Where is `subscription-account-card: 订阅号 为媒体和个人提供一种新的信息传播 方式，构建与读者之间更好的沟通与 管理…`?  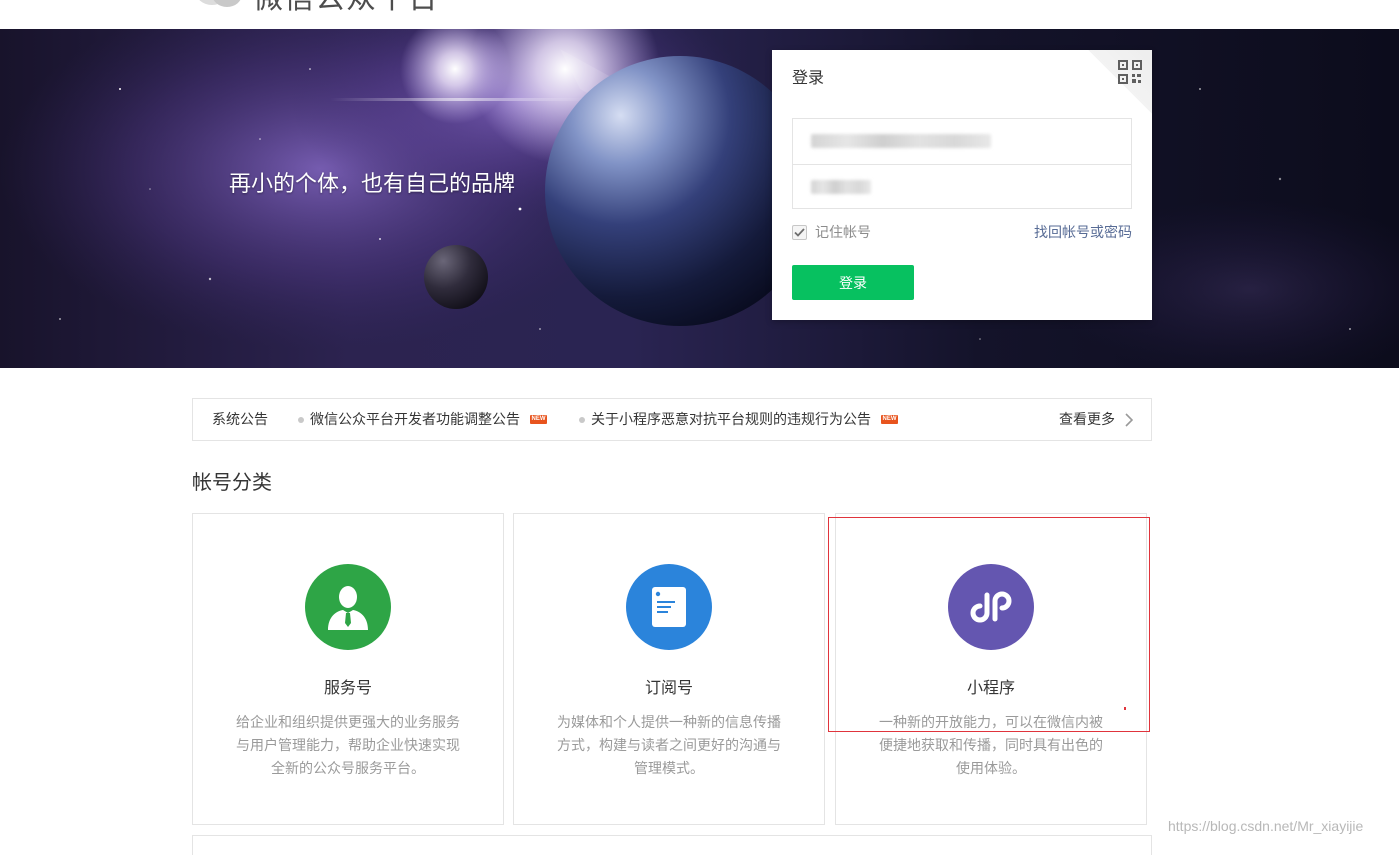 subscription-account-card: 订阅号 为媒体和个人提供一种新的信息传播 方式，构建与读者之间更好的沟通与 管理… is located at coordinates (669, 669).